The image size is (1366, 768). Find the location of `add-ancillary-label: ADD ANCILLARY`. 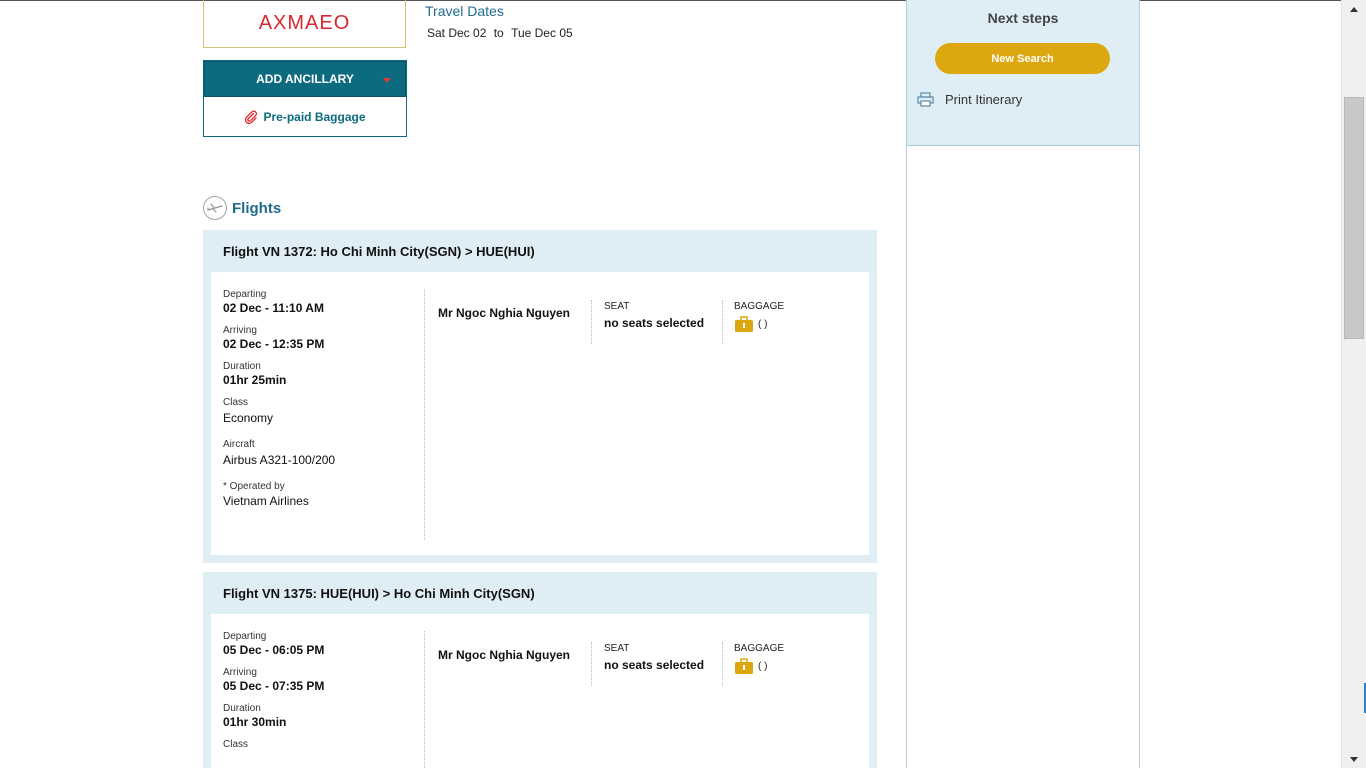

add-ancillary-label: ADD ANCILLARY is located at coordinates (305, 79).